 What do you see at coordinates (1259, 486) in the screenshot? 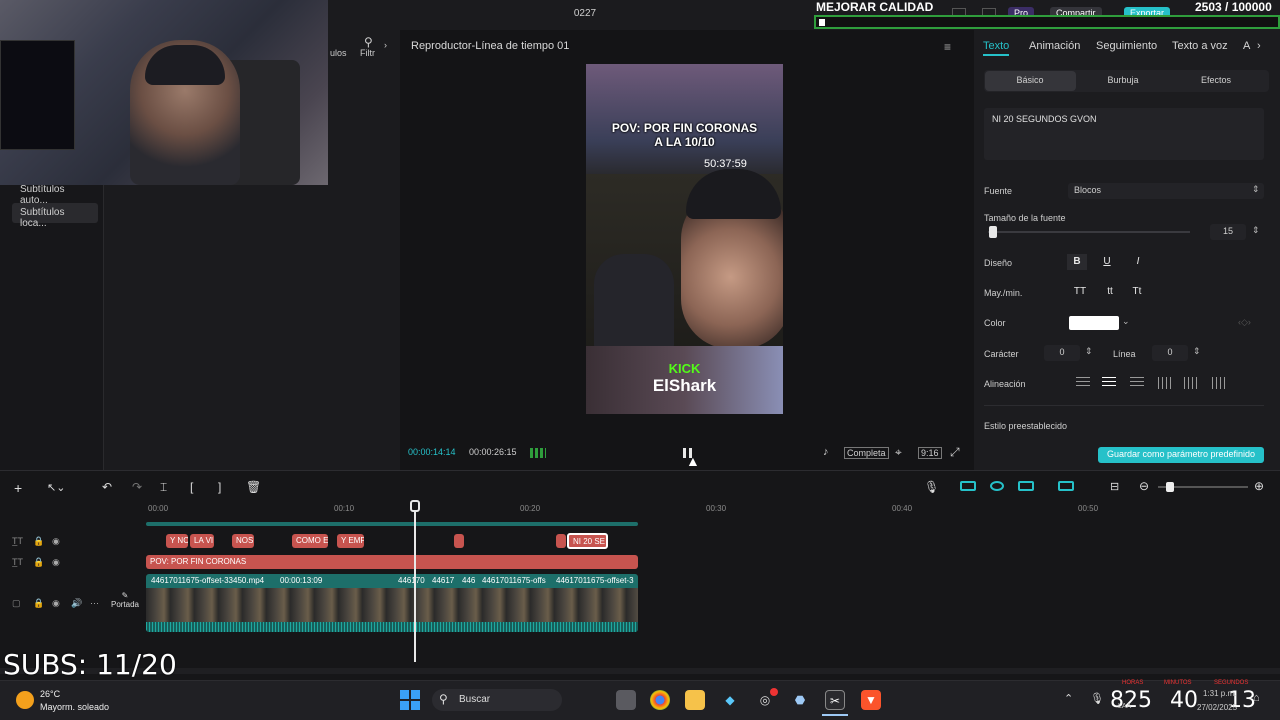
I see `zoom-in-icon: ⊕` at bounding box center [1259, 486].